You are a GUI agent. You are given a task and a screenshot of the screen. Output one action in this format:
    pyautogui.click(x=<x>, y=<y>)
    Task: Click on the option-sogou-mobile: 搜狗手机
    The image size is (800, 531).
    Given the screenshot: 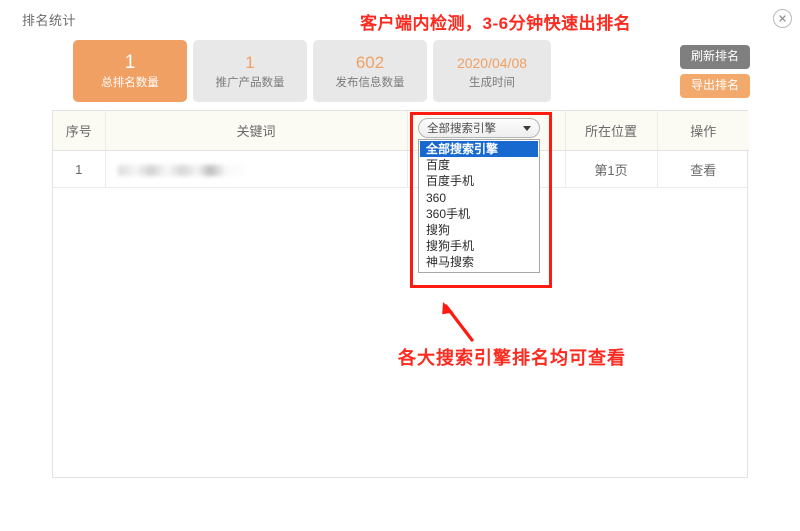 What is the action you would take?
    pyautogui.click(x=479, y=246)
    